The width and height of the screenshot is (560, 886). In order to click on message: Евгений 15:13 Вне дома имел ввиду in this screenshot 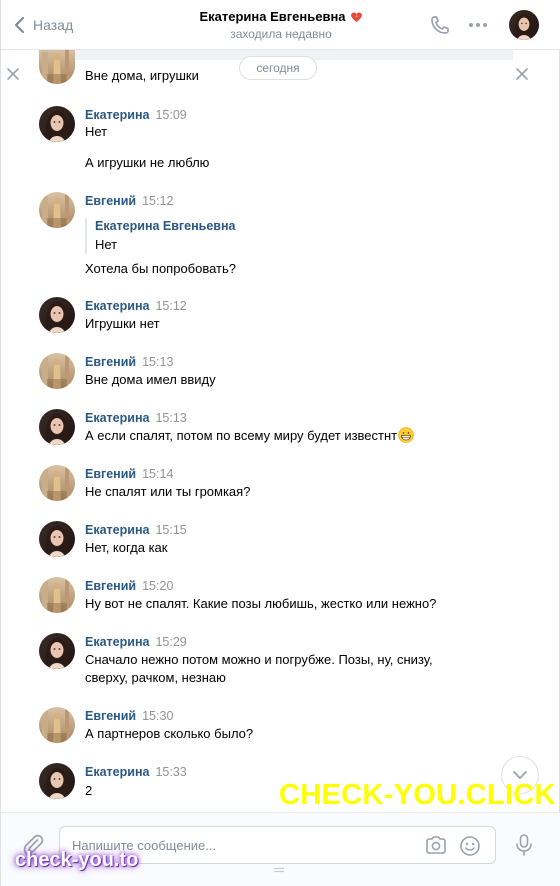, I will do `click(279, 373)`.